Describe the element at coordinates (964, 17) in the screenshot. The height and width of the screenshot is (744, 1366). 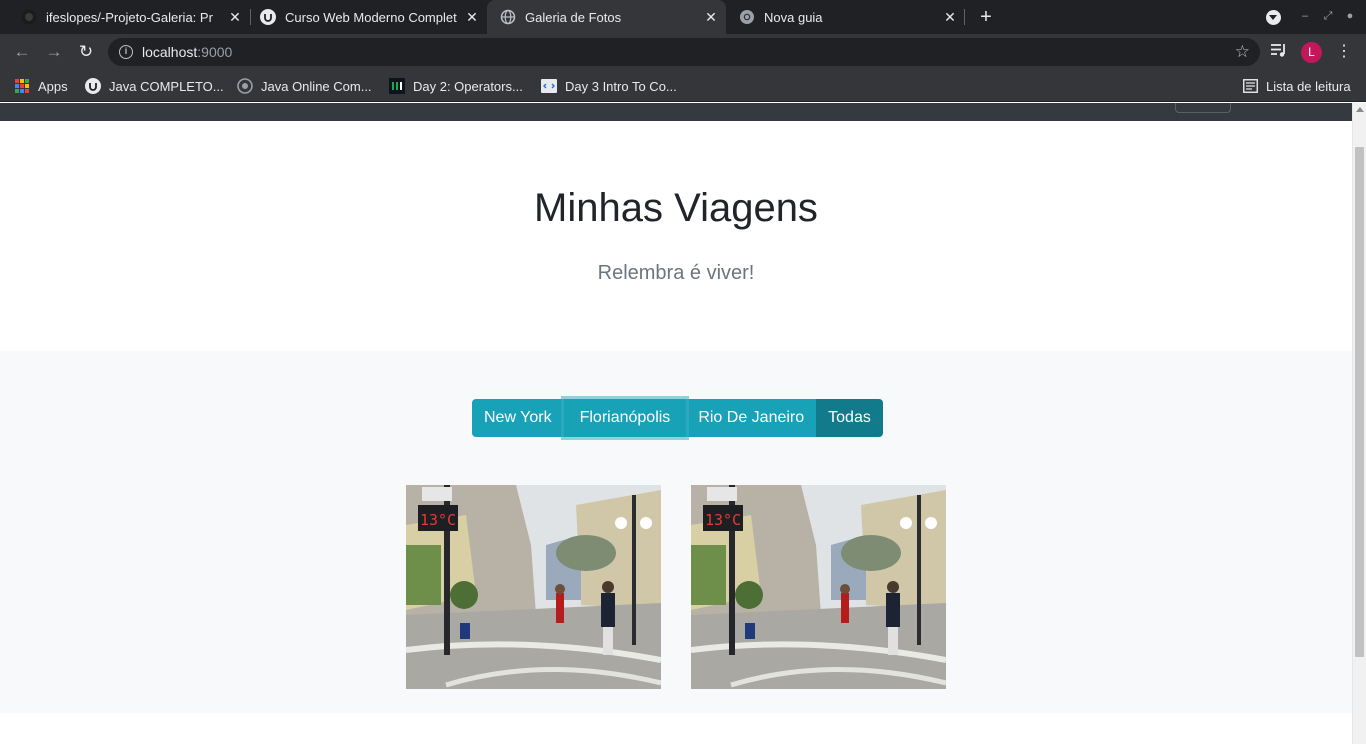
I see `tab-separator` at that location.